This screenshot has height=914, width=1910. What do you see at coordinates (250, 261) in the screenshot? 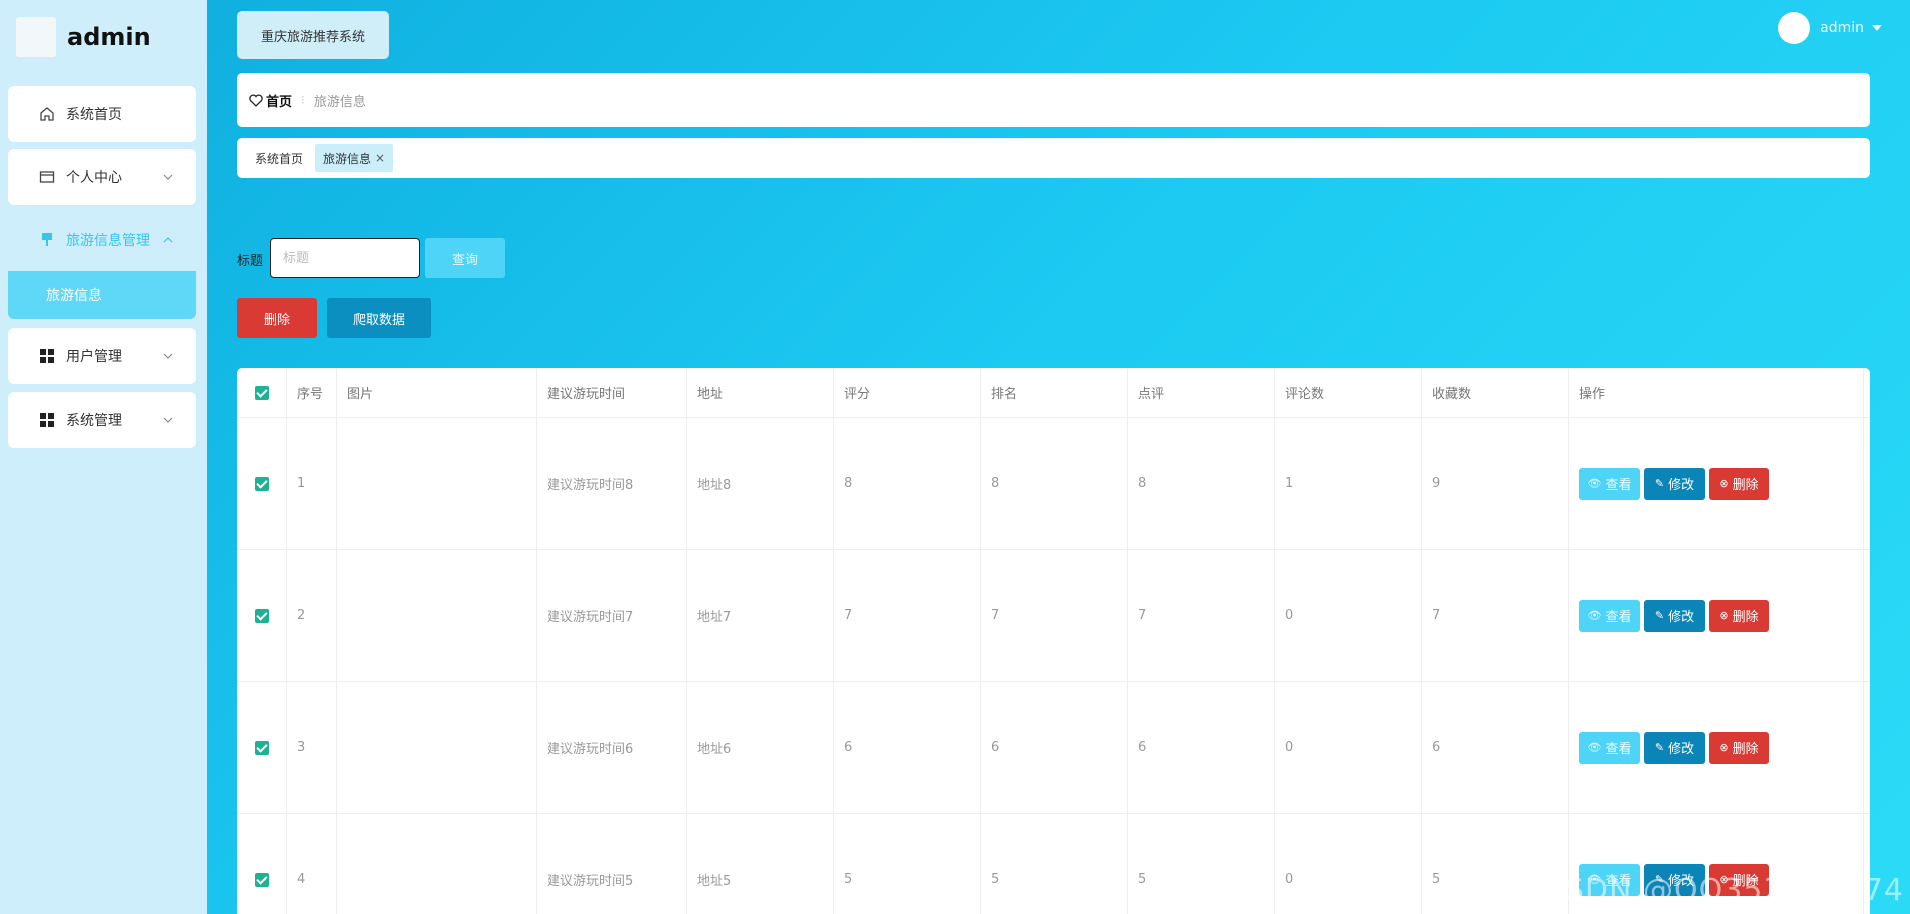
I see `search-label: 标题` at bounding box center [250, 261].